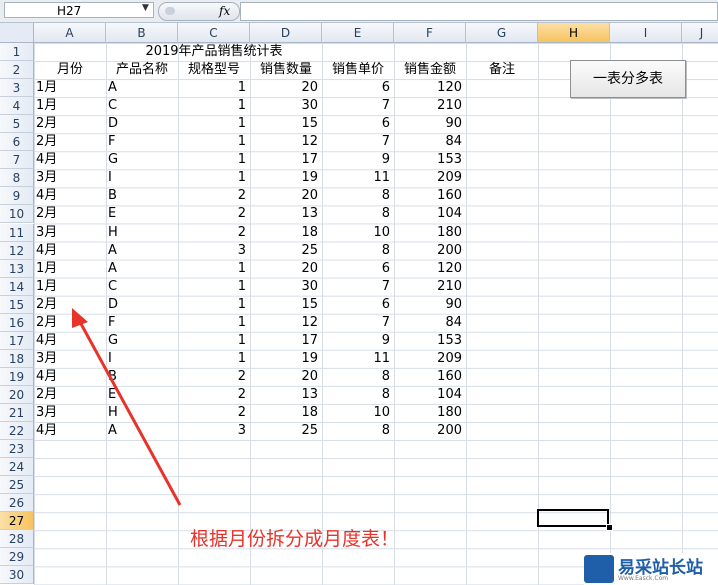 The image size is (718, 585). What do you see at coordinates (599, 569) in the screenshot?
I see `site-logo-icon` at bounding box center [599, 569].